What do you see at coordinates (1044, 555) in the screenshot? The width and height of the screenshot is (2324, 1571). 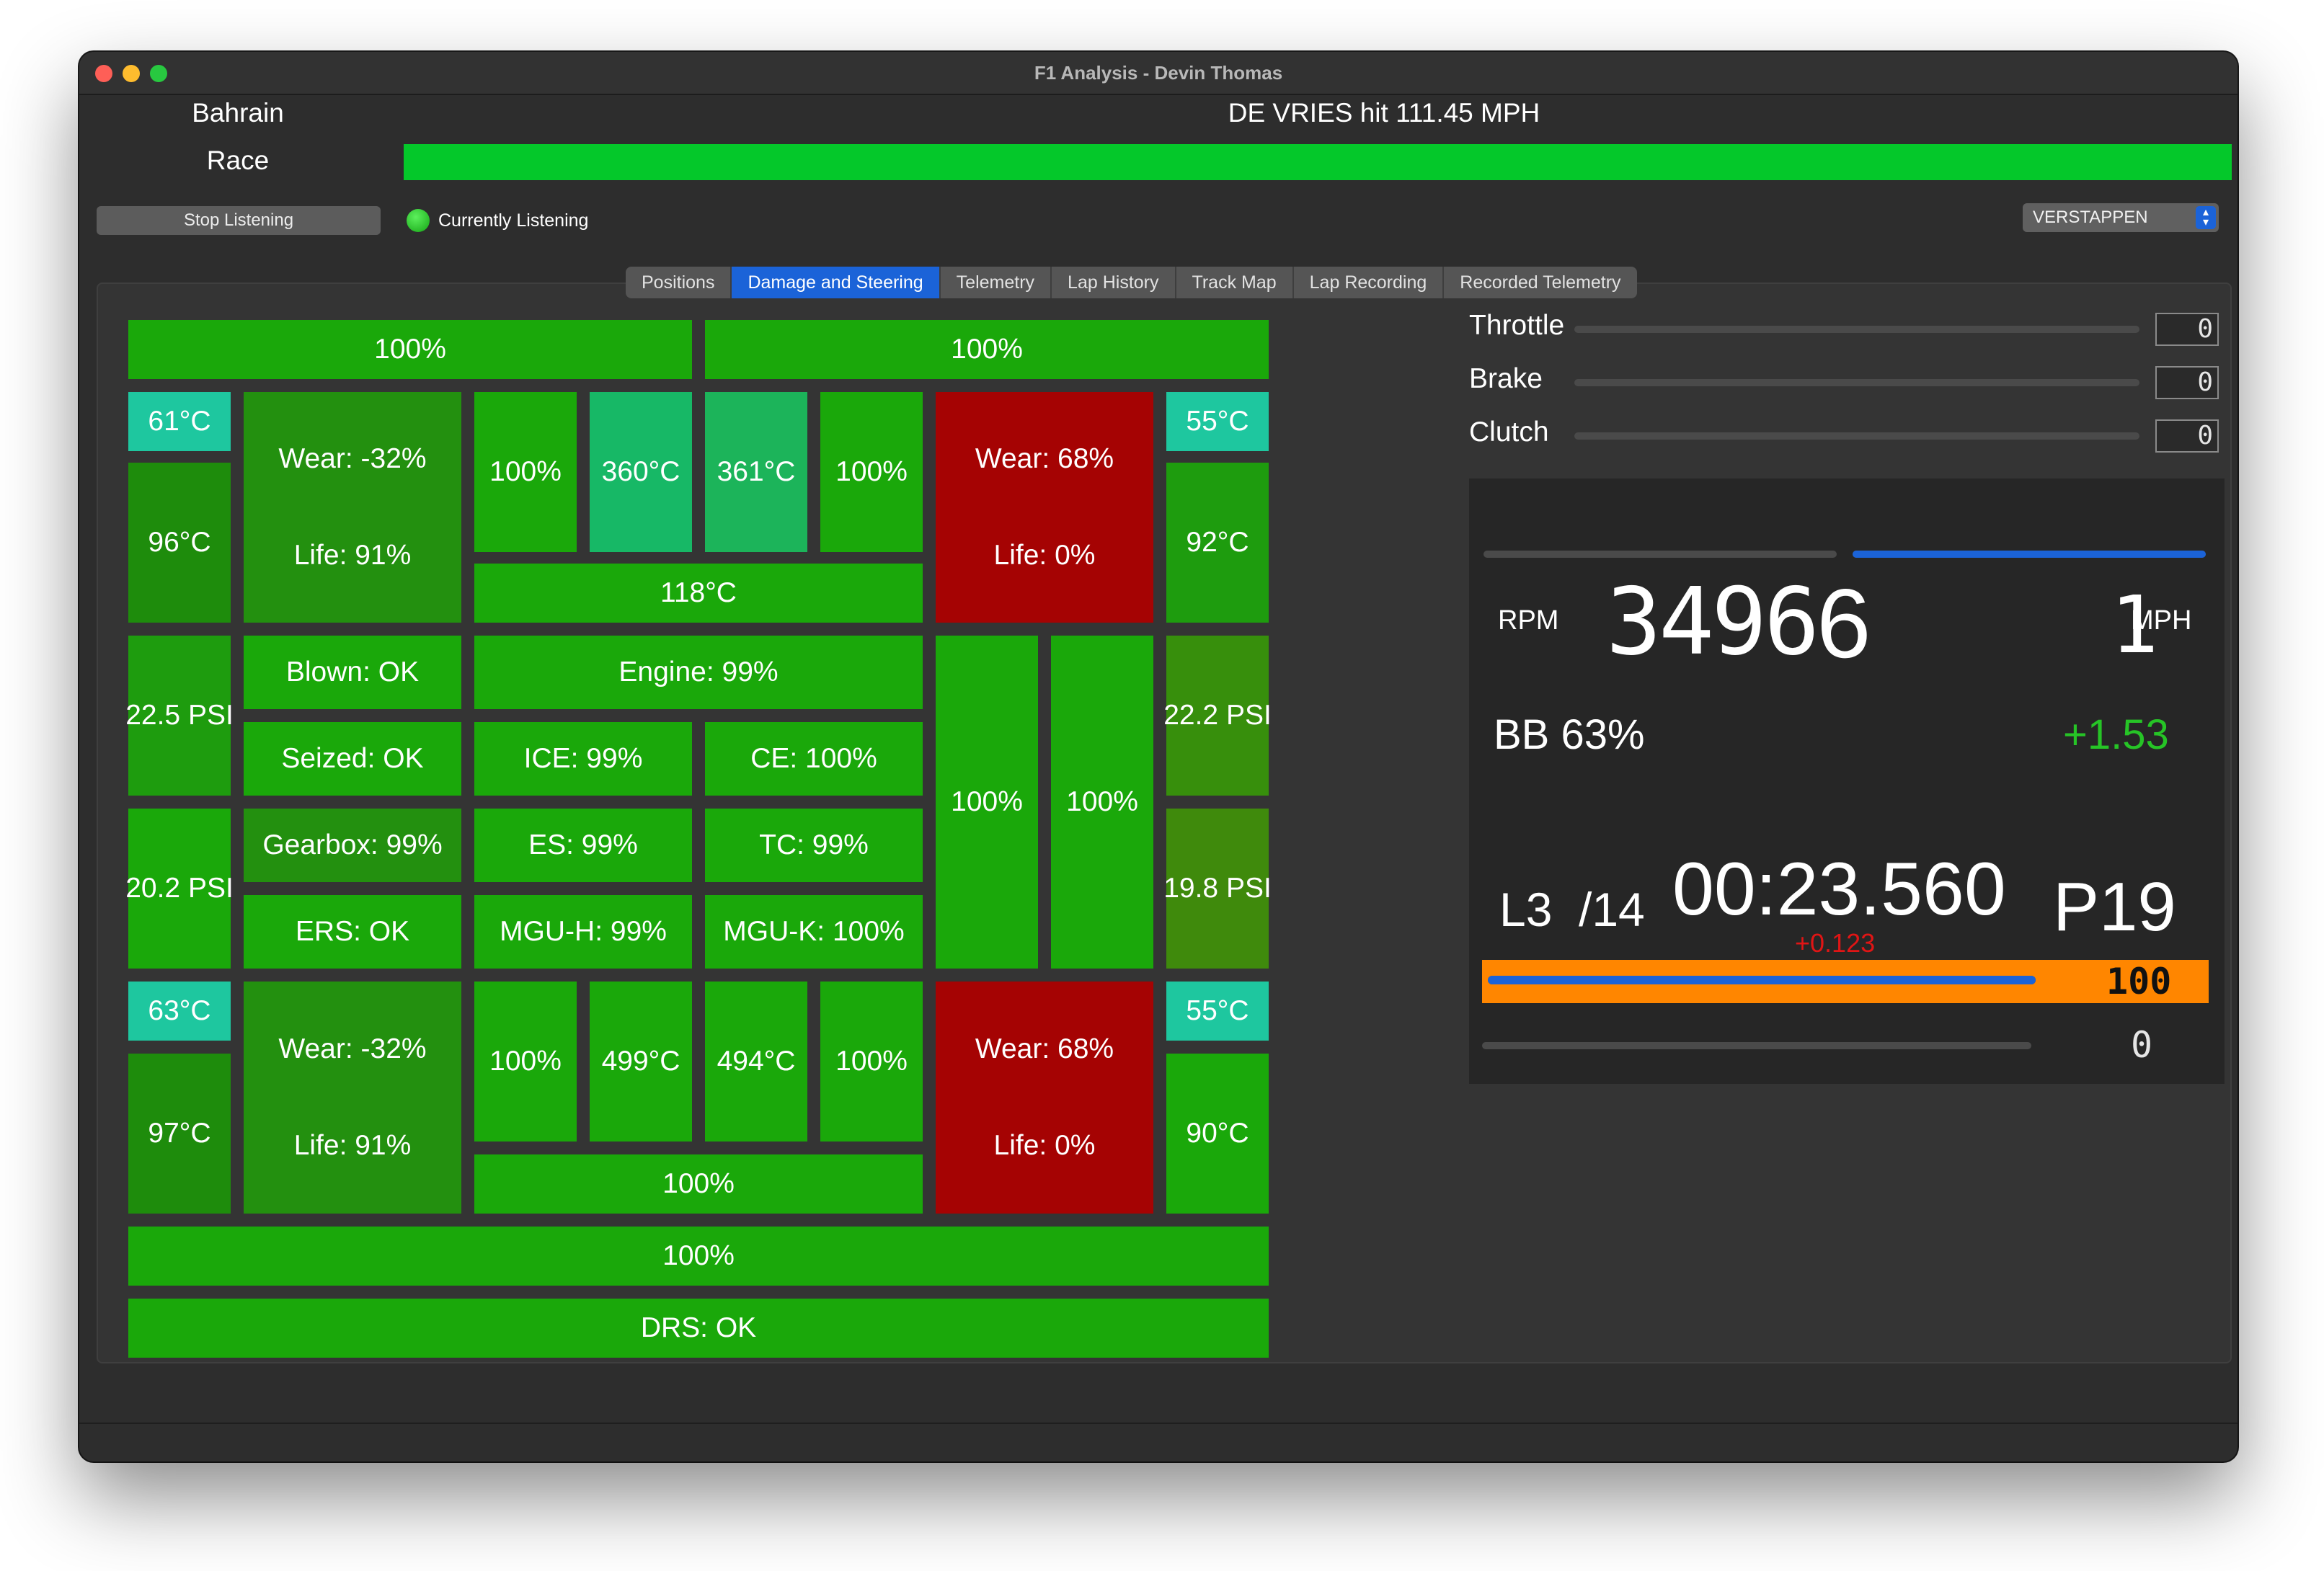 I see `fr-life: Life: 0%` at bounding box center [1044, 555].